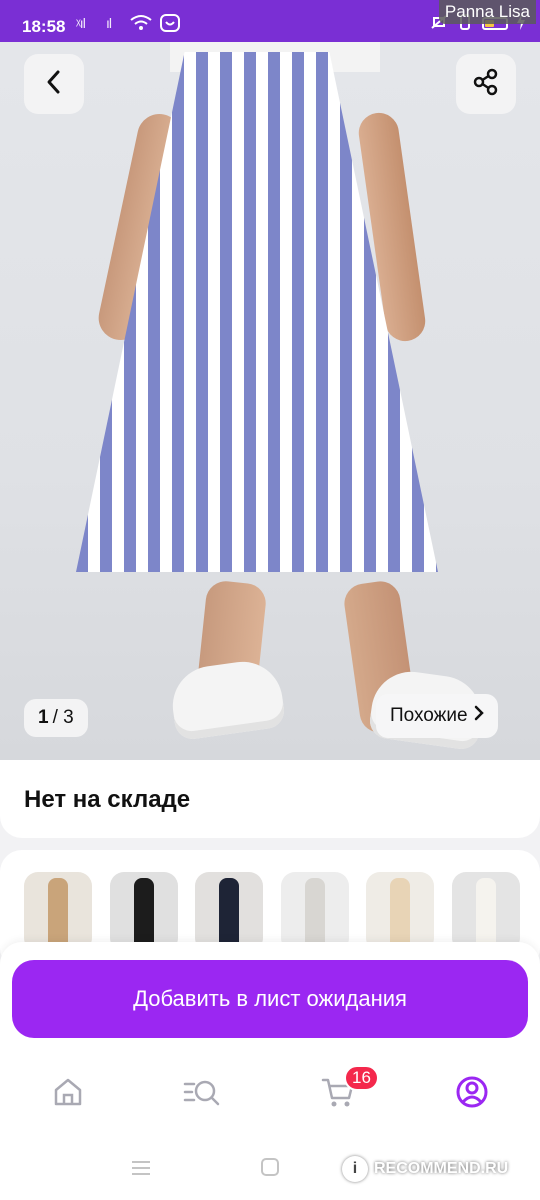  I want to click on messenger-icon, so click(170, 26).